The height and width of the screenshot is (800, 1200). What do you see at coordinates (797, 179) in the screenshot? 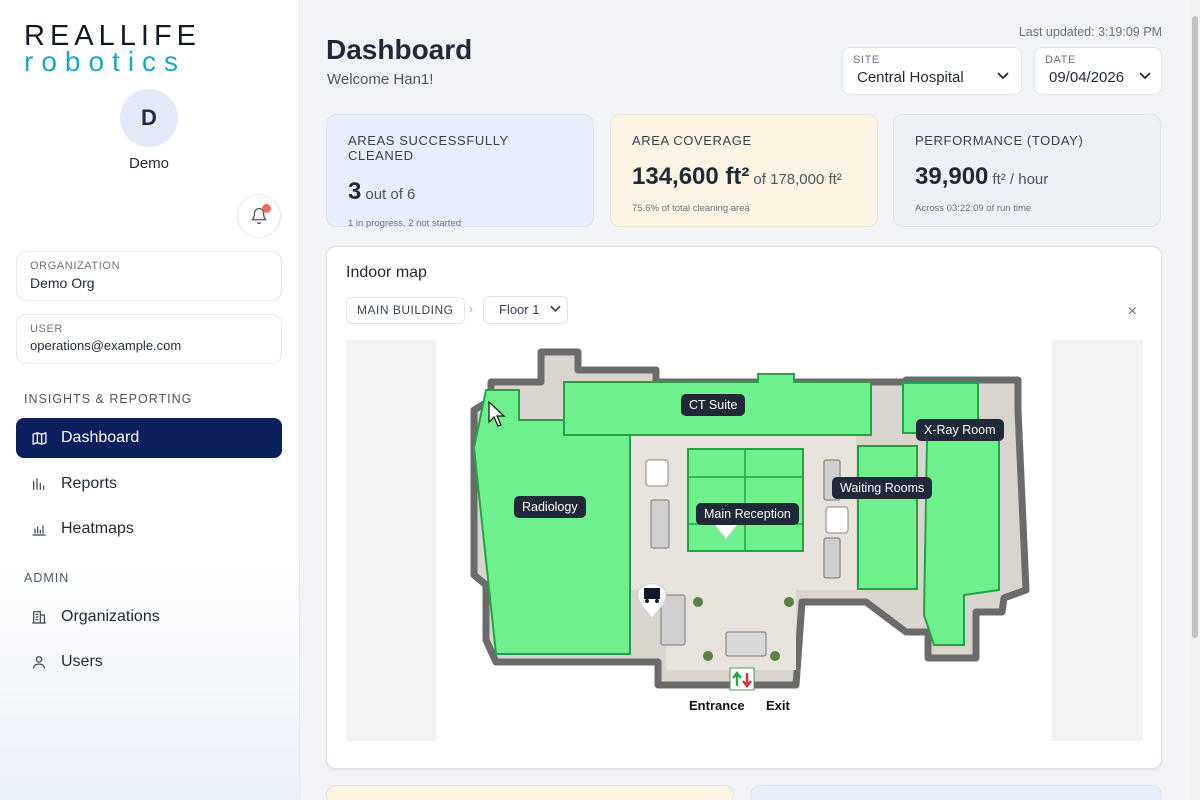
I see `stat-unit: of 178,000 ft²` at bounding box center [797, 179].